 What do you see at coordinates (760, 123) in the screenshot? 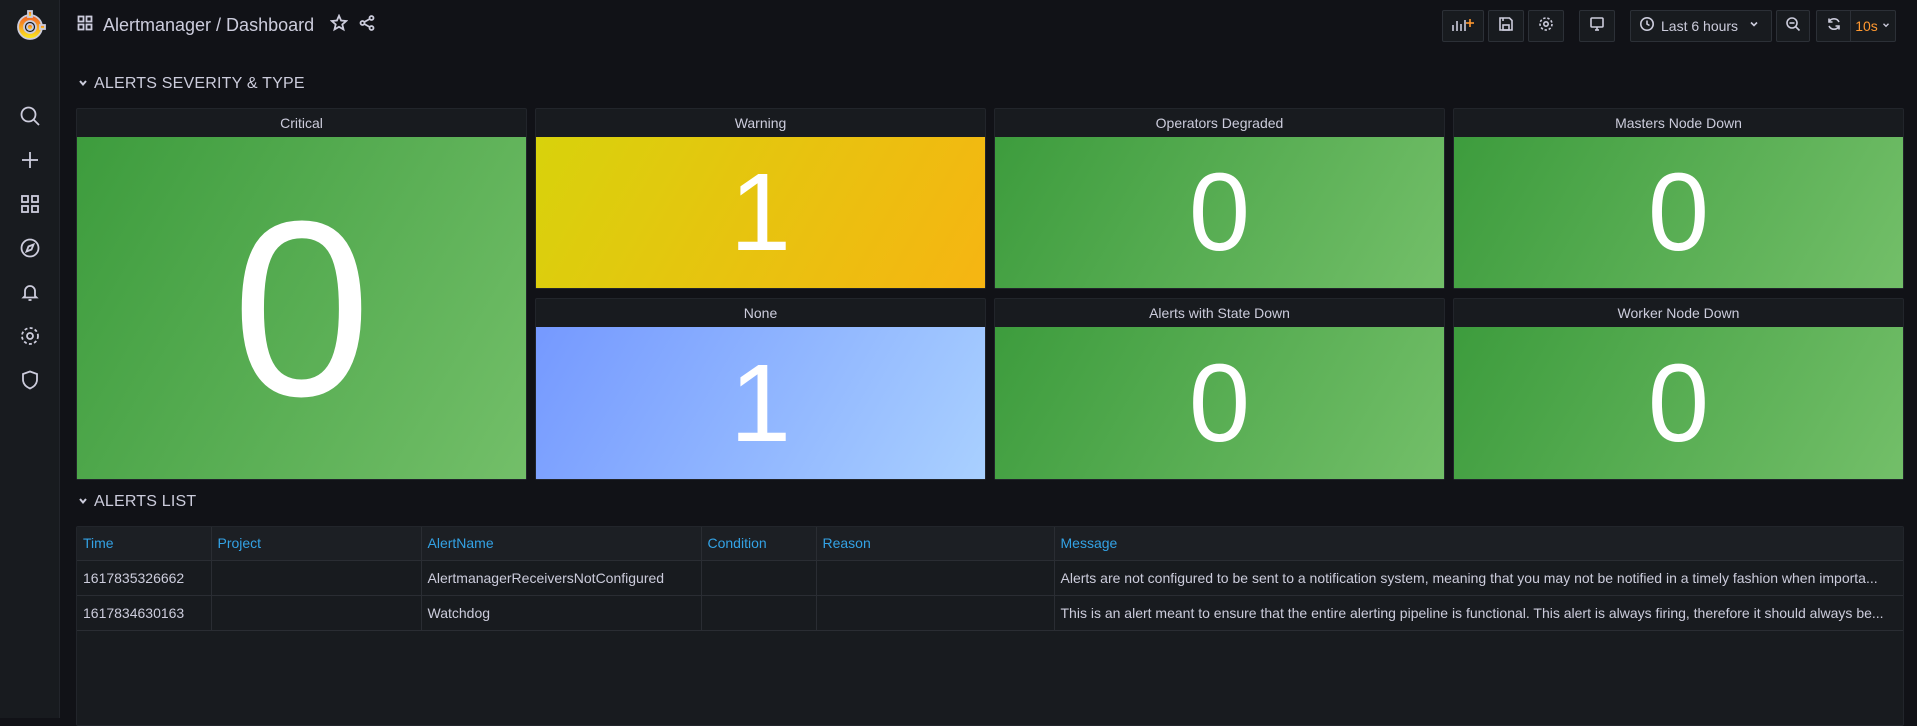
I see `panel-title: Warning` at bounding box center [760, 123].